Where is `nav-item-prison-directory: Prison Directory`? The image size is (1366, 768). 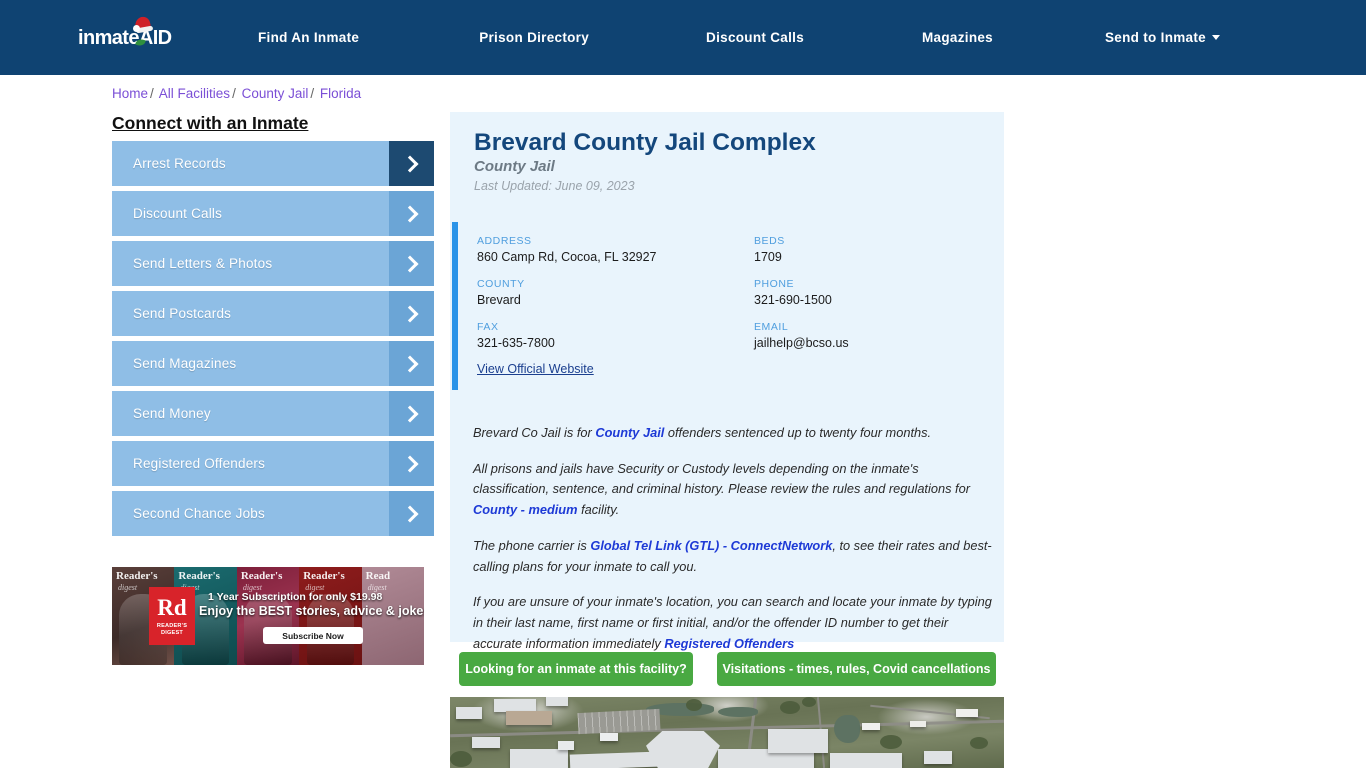
nav-item-prison-directory: Prison Directory is located at coordinates (534, 37).